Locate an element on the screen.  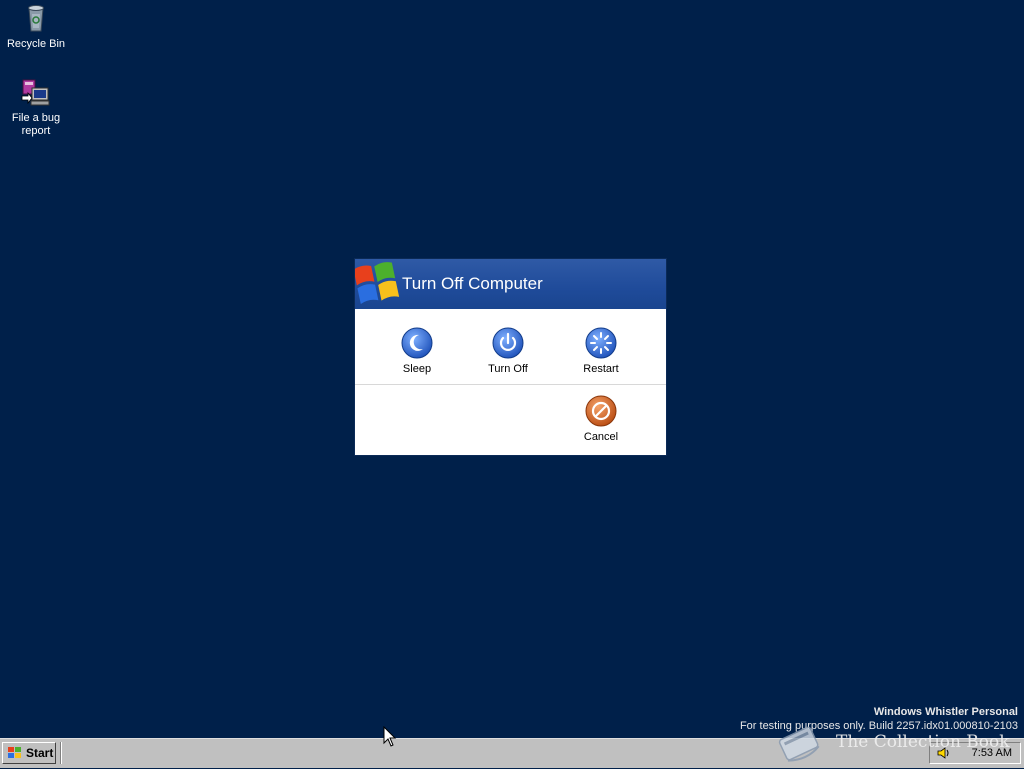
desktop-icon-label: File a bug report is located at coordinates (36, 124).